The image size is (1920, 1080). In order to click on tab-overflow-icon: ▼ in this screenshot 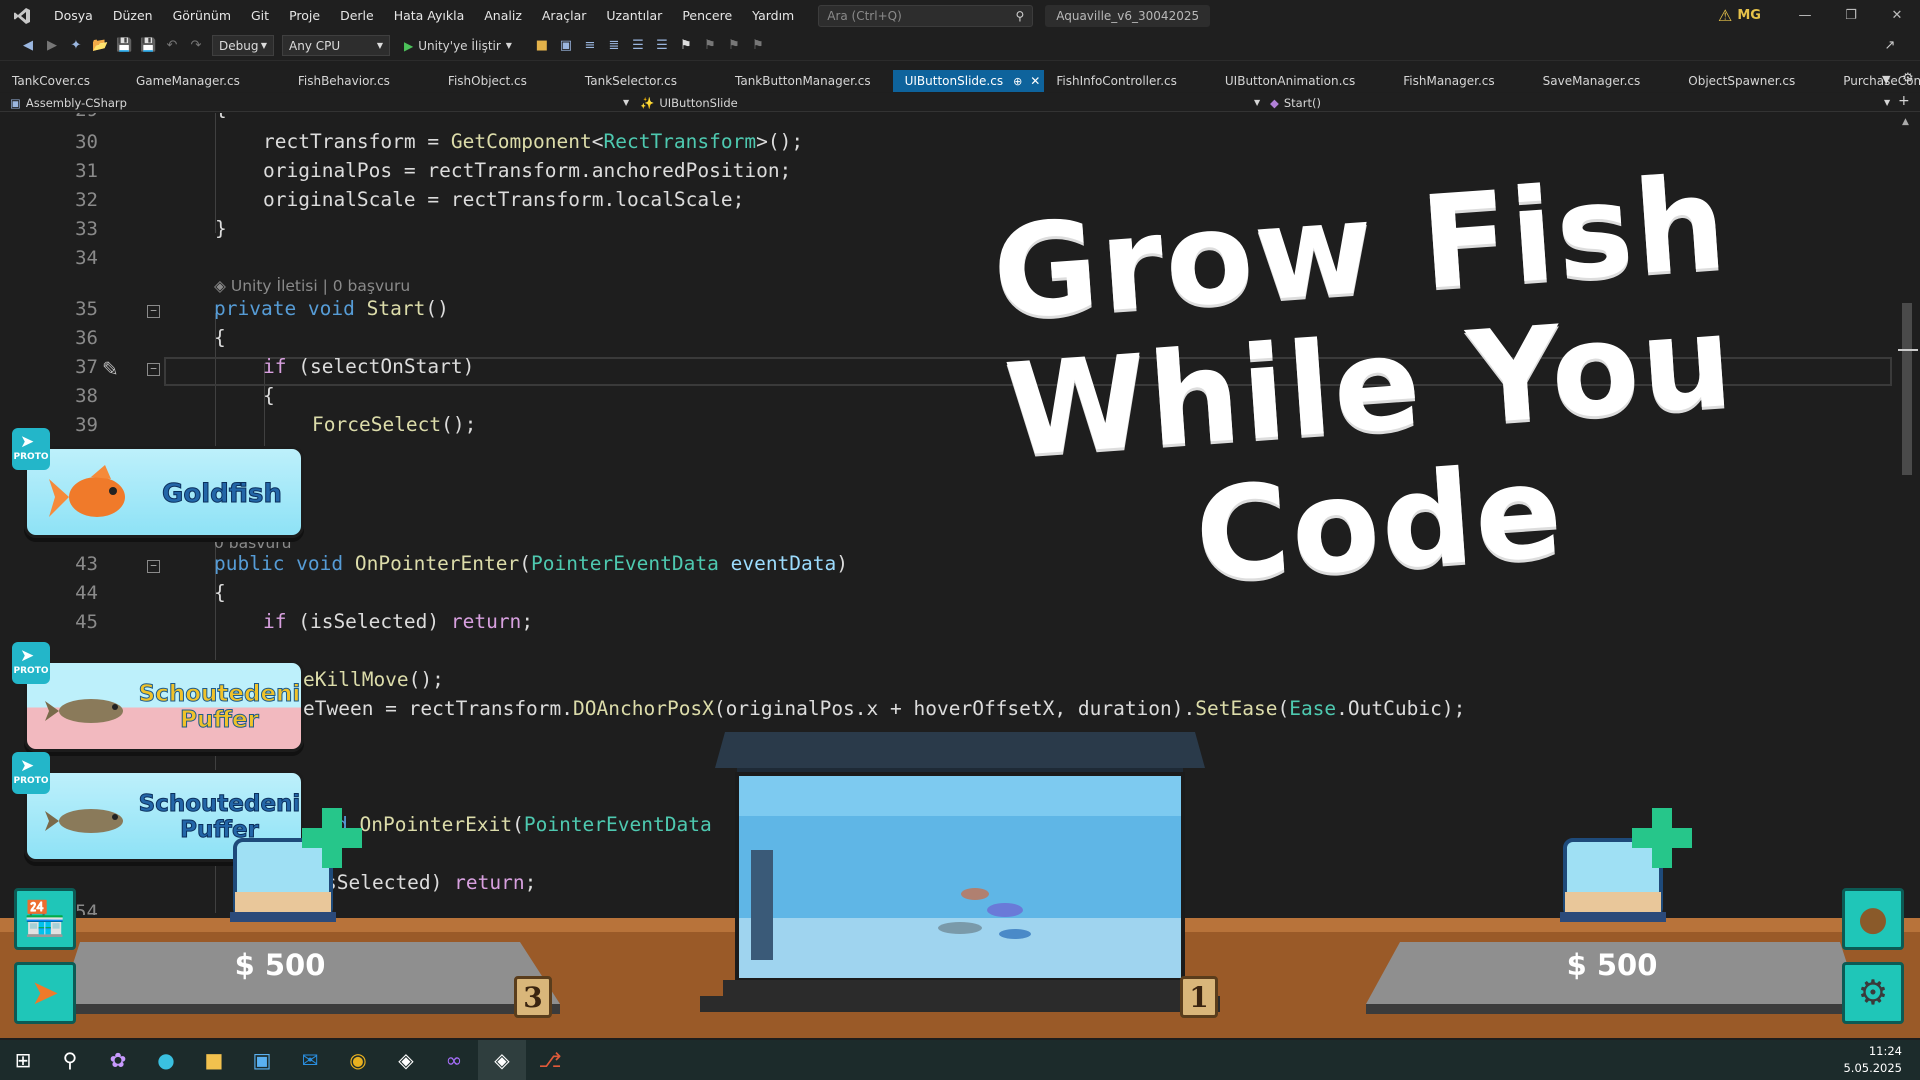, I will do `click(1886, 79)`.